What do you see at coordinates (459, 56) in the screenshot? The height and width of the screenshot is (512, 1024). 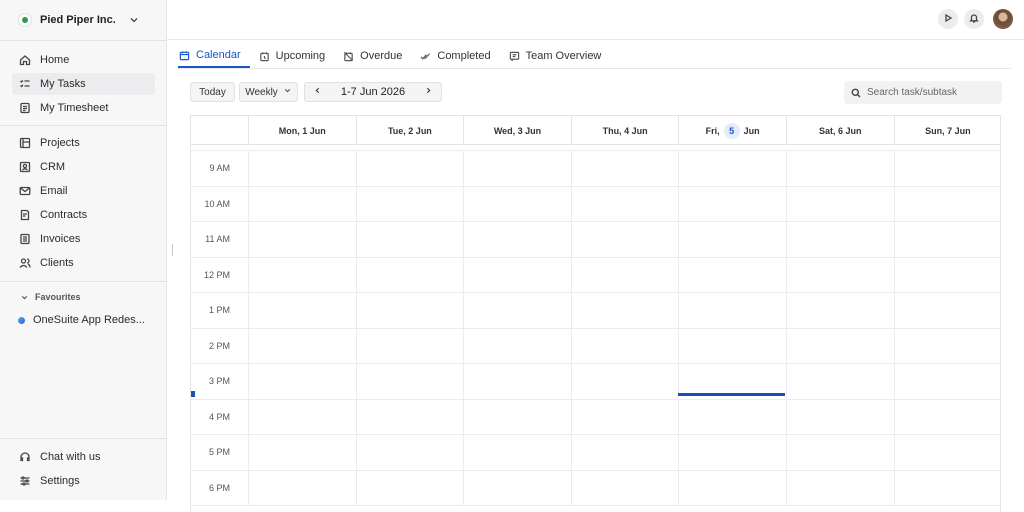 I see `tab-completed: Completed` at bounding box center [459, 56].